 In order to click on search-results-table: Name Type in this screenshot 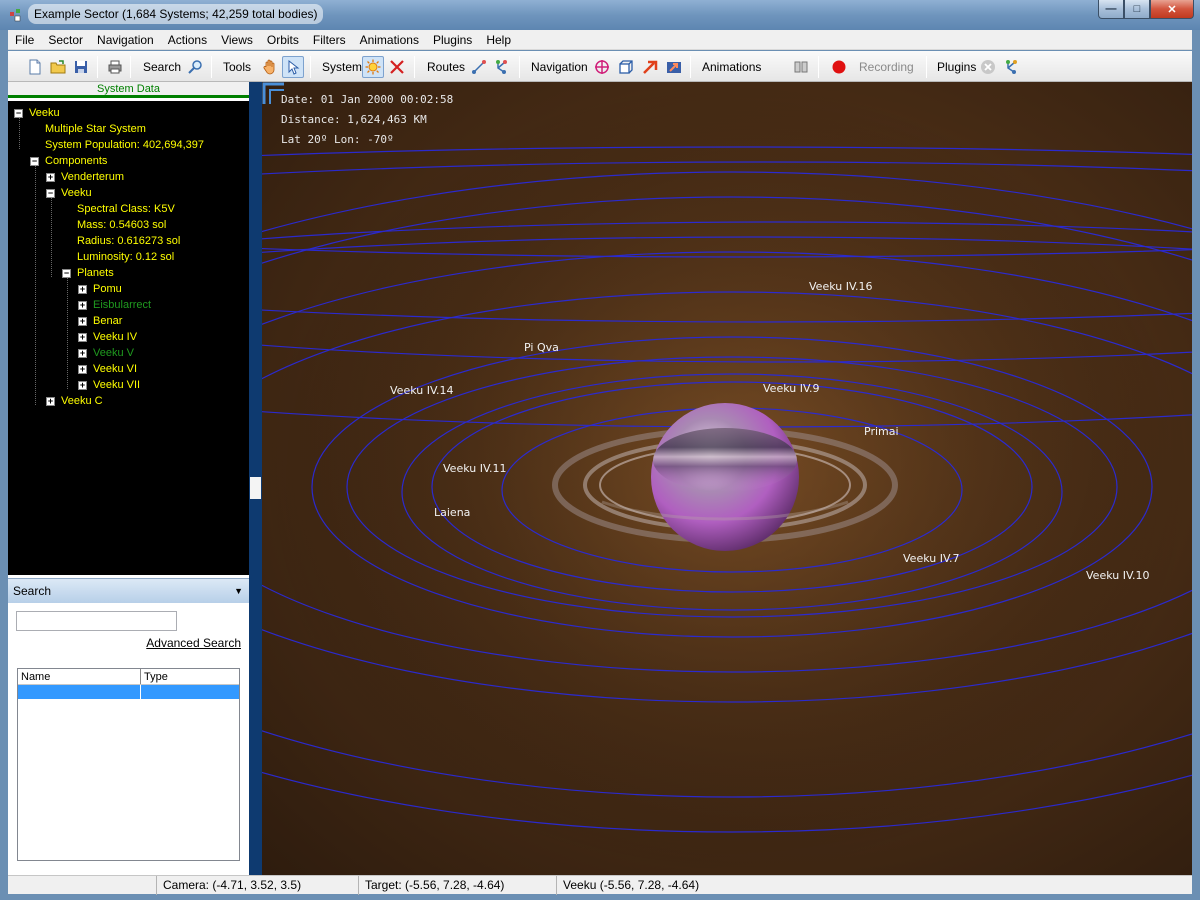, I will do `click(128, 764)`.